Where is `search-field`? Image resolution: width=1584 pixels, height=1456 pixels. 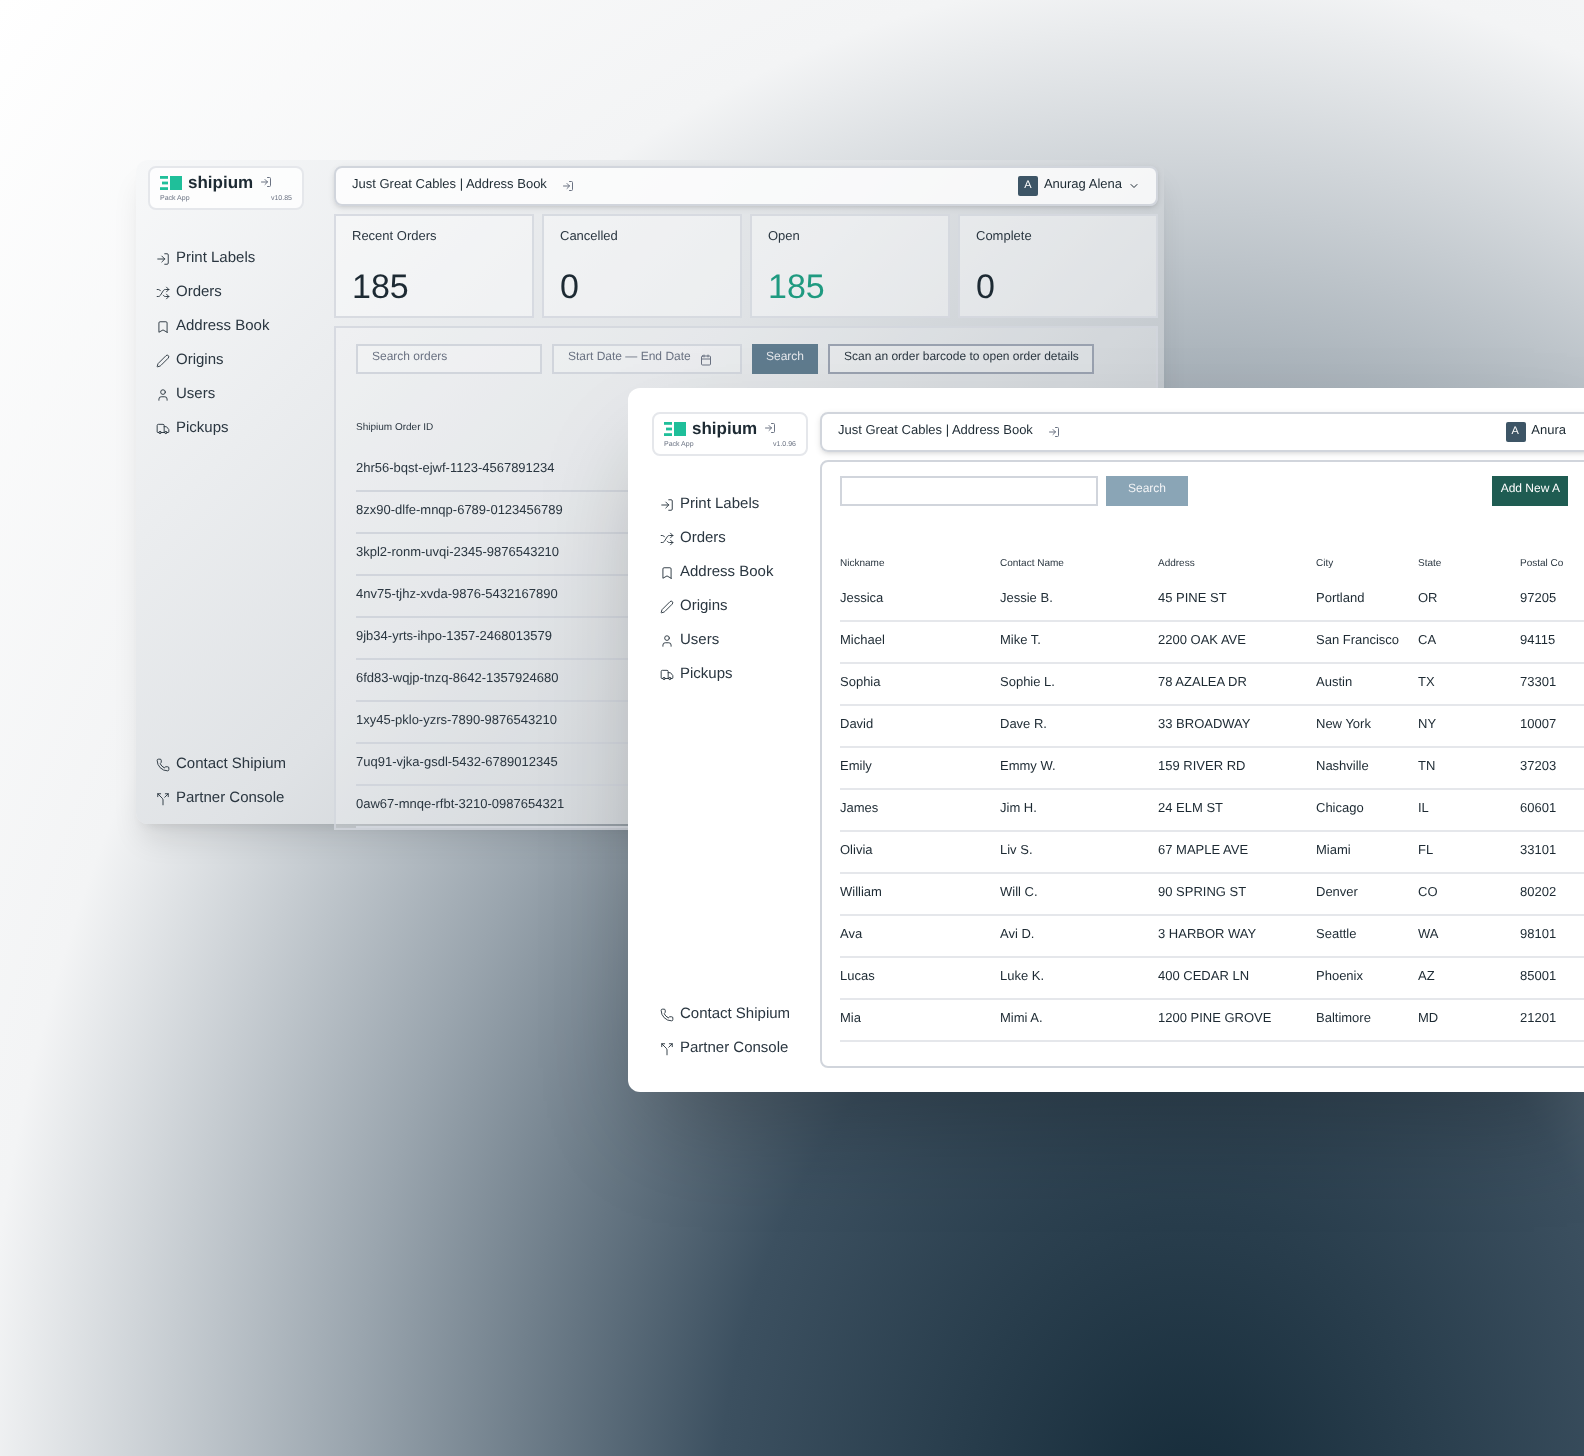 search-field is located at coordinates (969, 491).